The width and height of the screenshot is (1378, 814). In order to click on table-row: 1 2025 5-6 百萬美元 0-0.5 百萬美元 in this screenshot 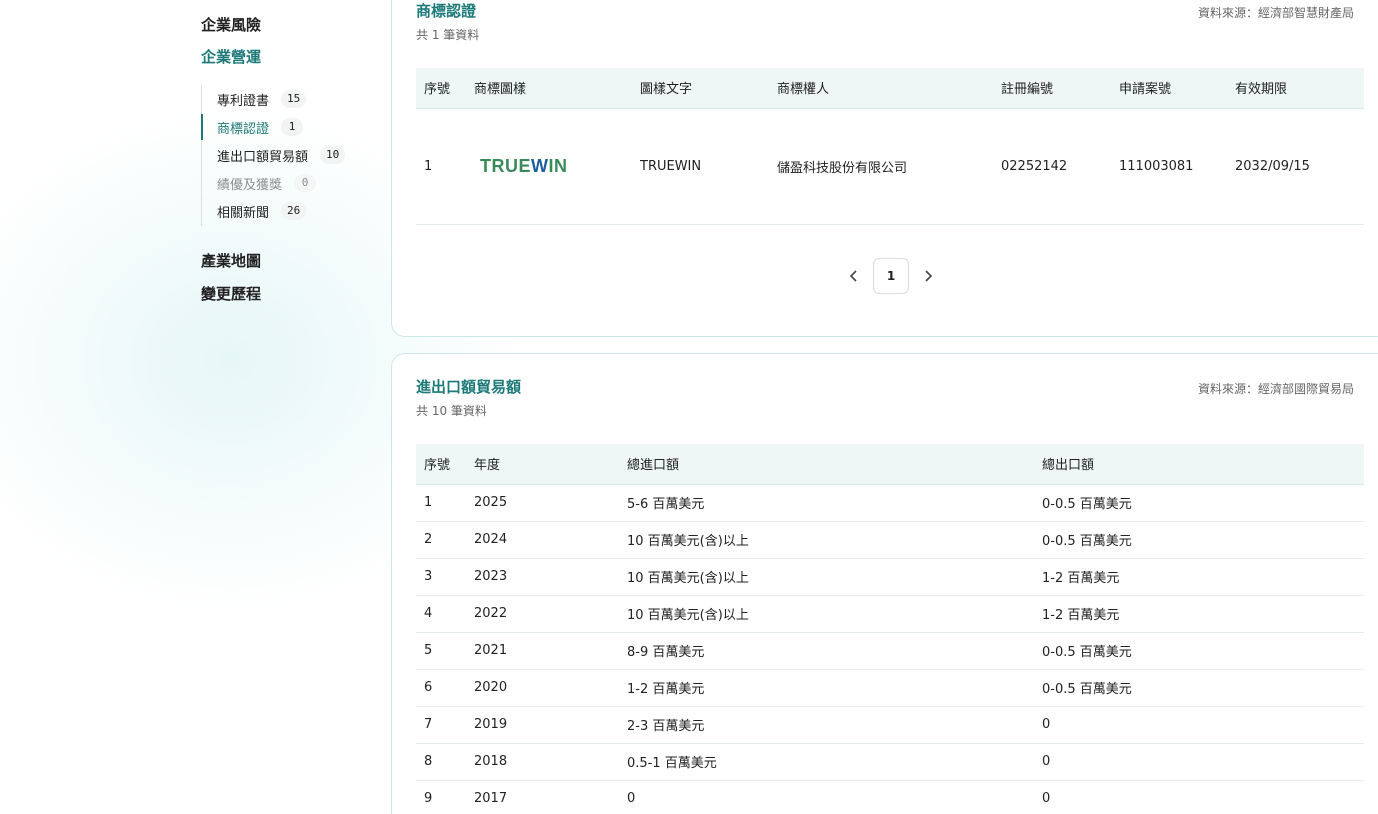, I will do `click(890, 503)`.